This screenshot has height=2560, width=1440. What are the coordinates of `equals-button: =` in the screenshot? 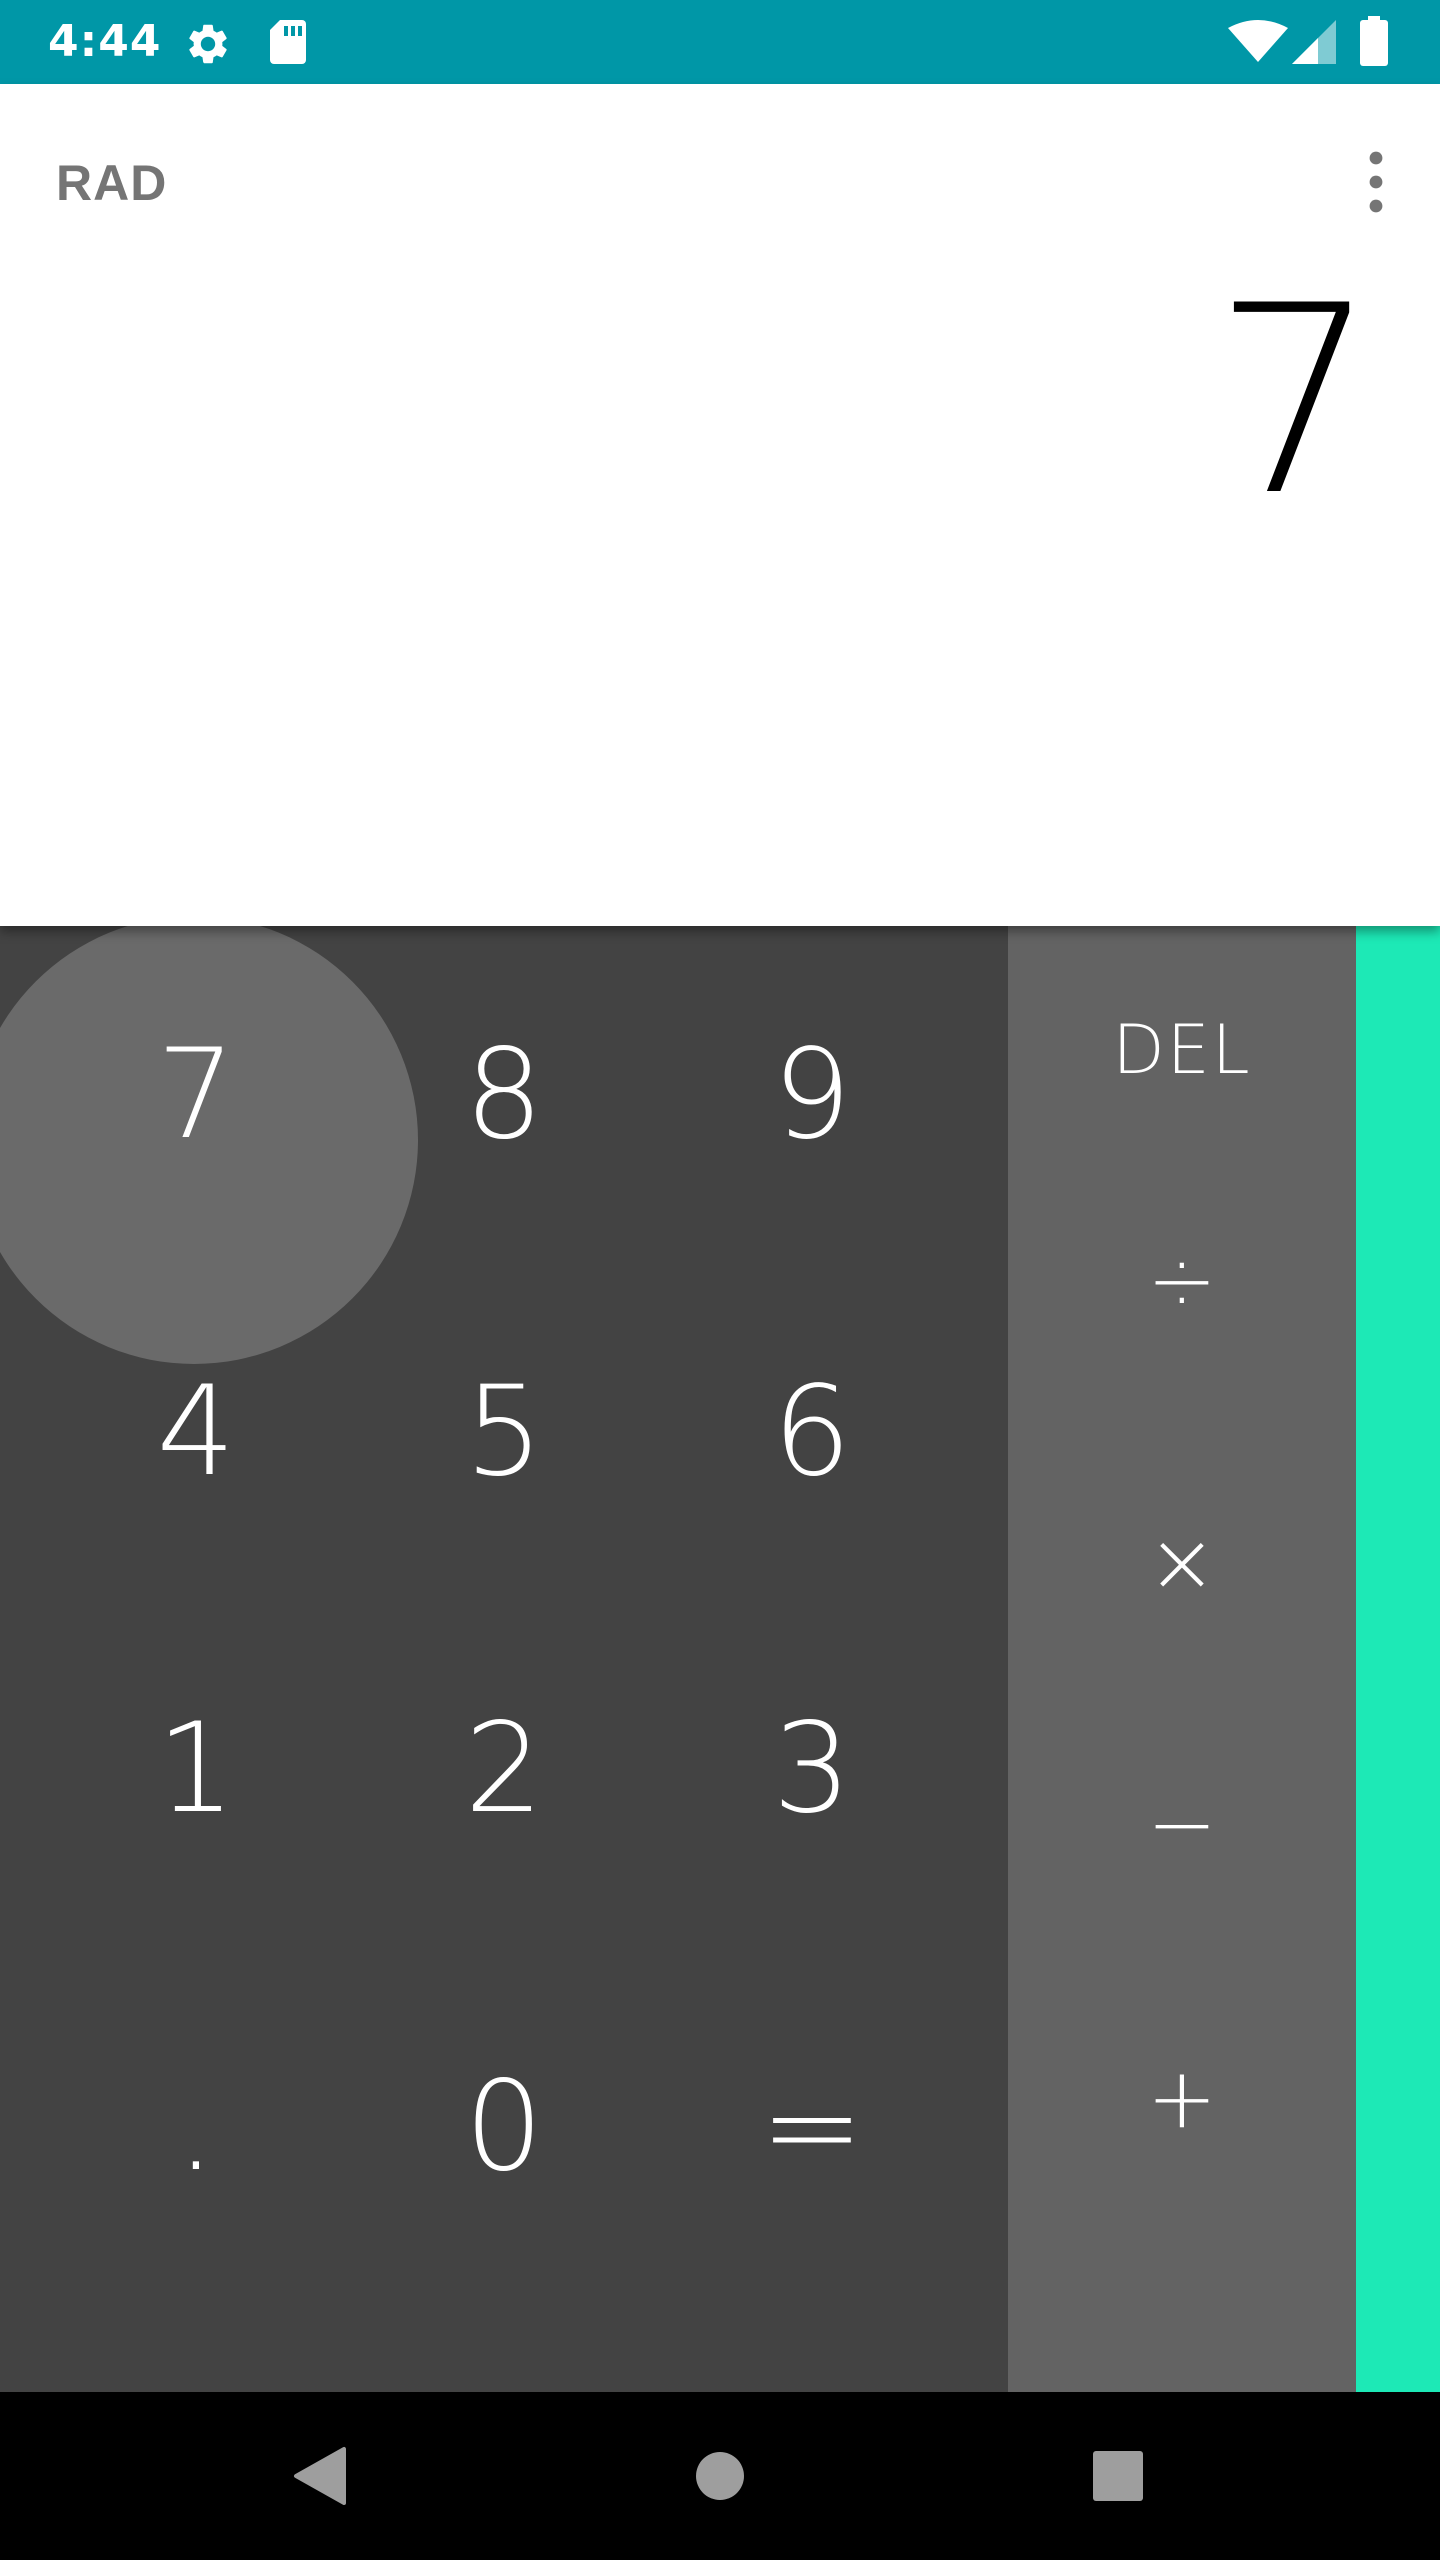 It's located at (812, 2127).